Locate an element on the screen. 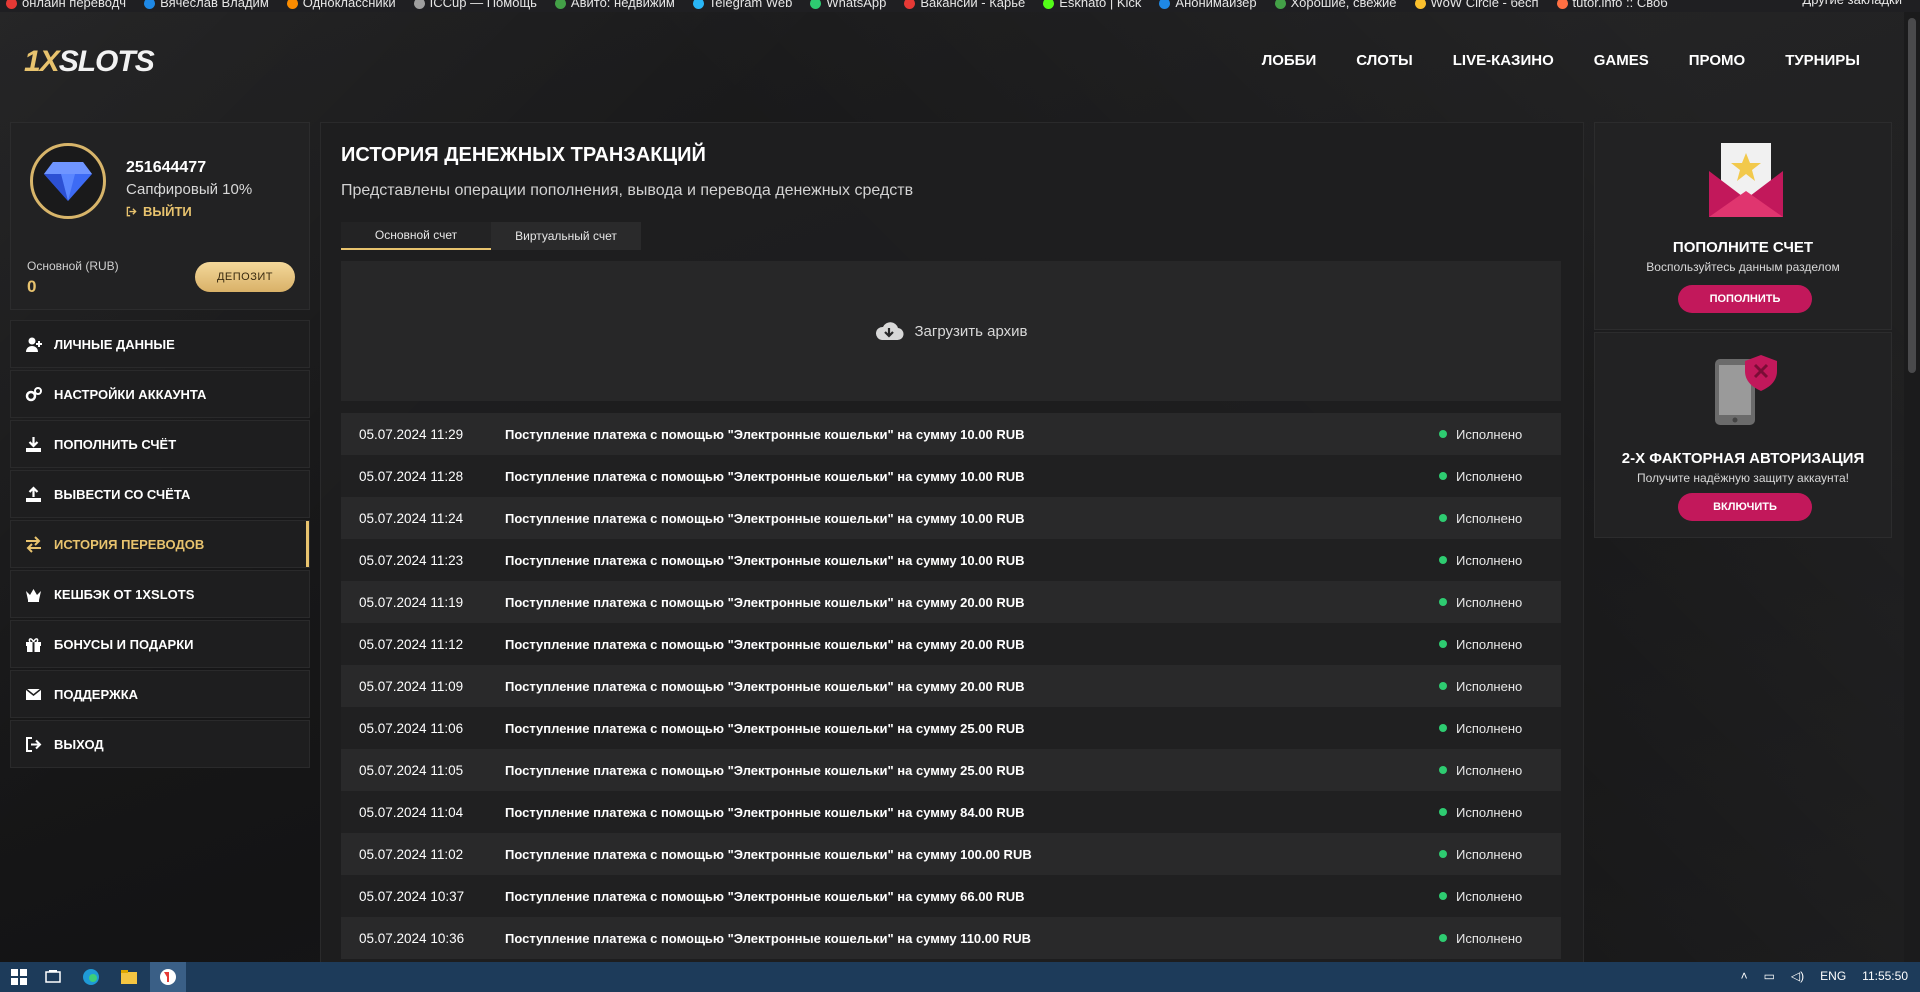 This screenshot has height=992, width=1920. bookmark-item: tutor.info :: Своб is located at coordinates (1612, 5).